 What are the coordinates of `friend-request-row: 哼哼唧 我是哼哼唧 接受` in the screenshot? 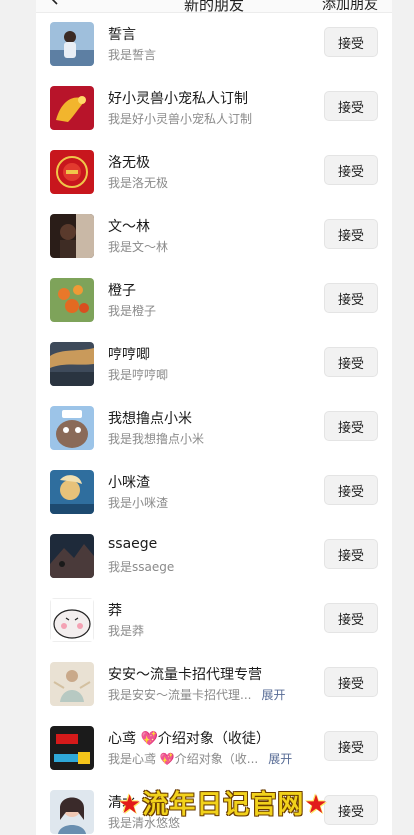 It's located at (214, 374).